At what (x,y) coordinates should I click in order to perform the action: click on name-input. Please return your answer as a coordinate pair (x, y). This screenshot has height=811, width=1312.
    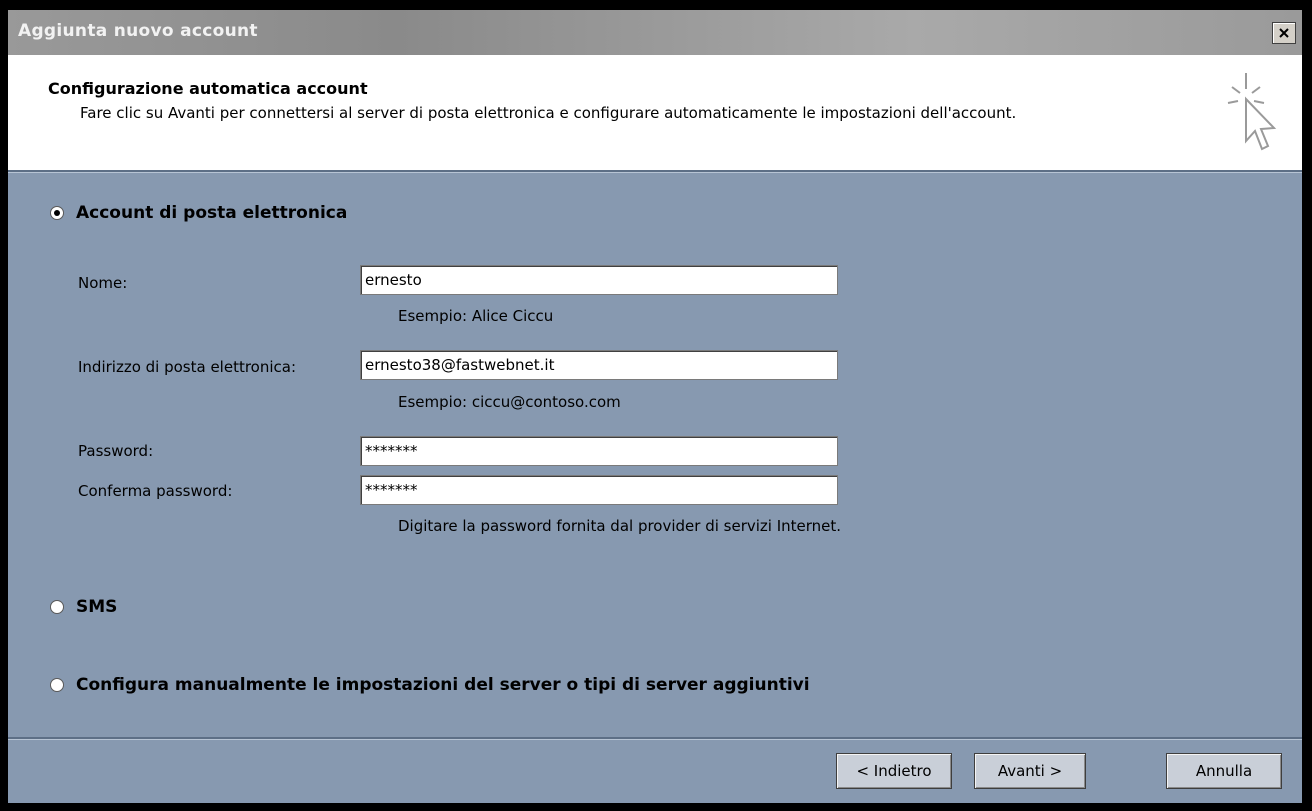
    Looking at the image, I should click on (599, 280).